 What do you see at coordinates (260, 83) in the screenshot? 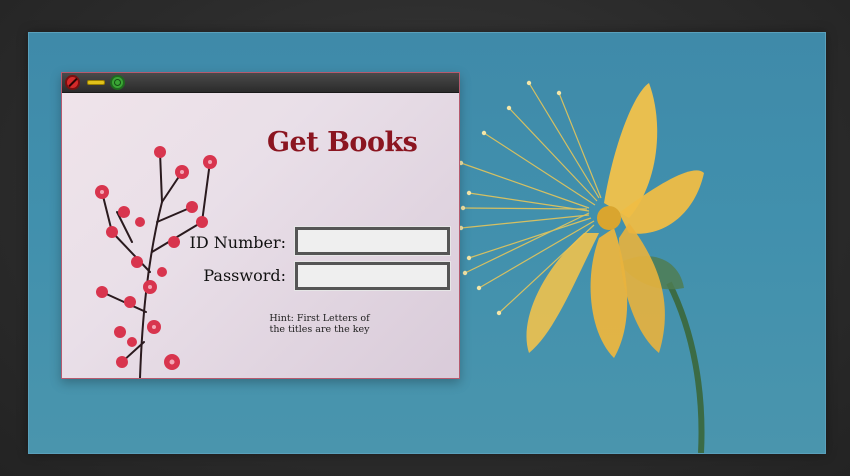
I see `window-titlebar` at bounding box center [260, 83].